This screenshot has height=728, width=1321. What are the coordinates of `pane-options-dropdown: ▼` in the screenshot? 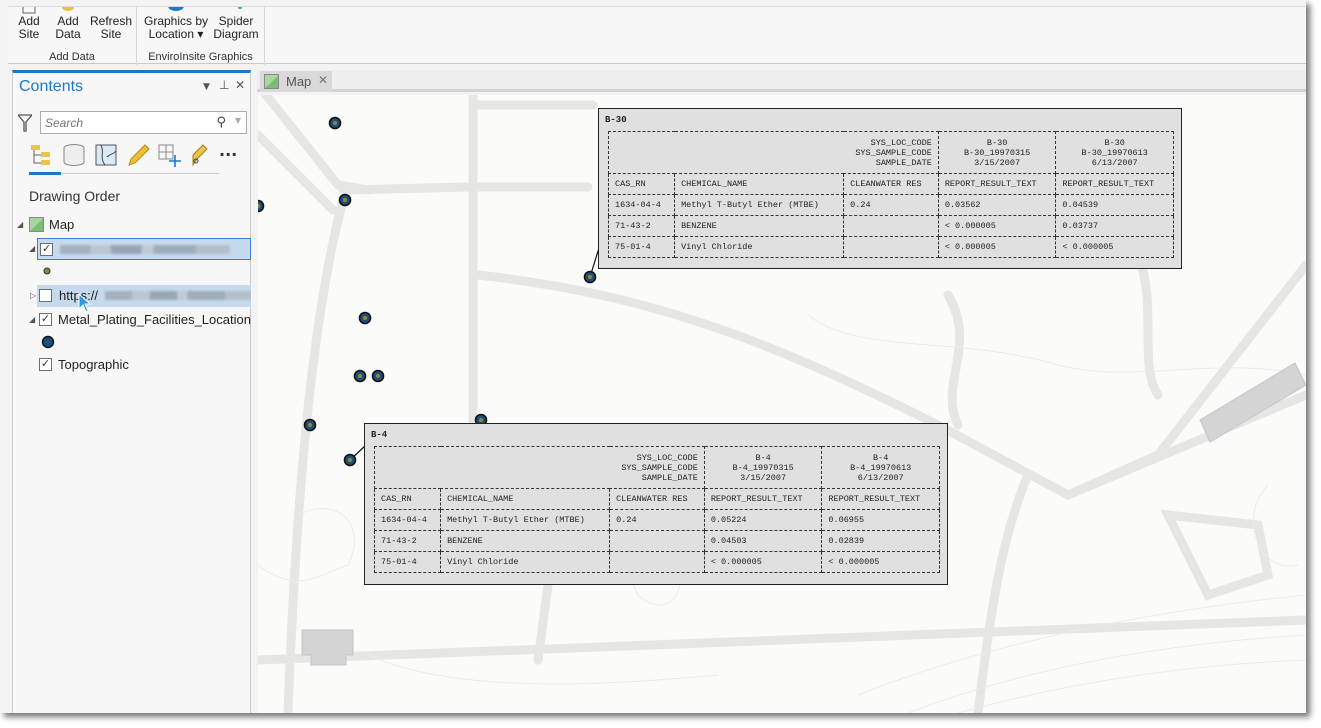 It's located at (206, 87).